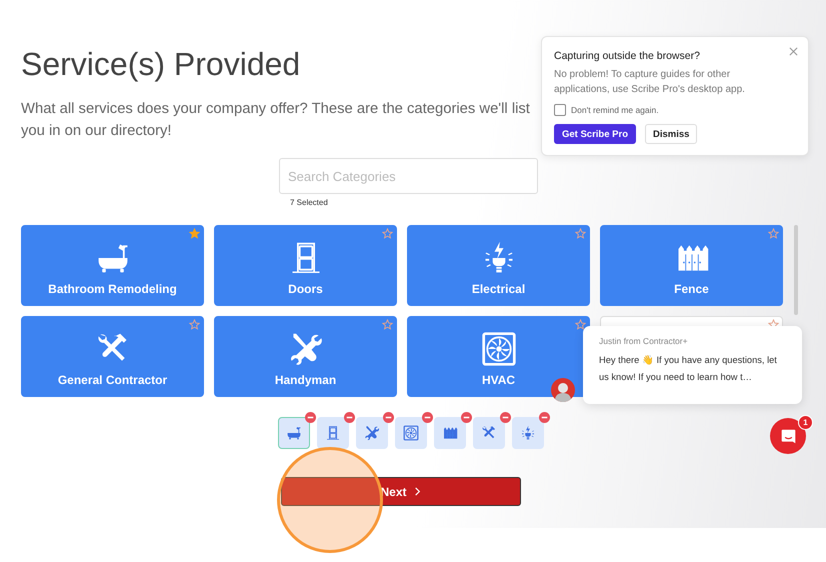 The height and width of the screenshot is (562, 826). I want to click on light-bulb-icon, so click(528, 433).